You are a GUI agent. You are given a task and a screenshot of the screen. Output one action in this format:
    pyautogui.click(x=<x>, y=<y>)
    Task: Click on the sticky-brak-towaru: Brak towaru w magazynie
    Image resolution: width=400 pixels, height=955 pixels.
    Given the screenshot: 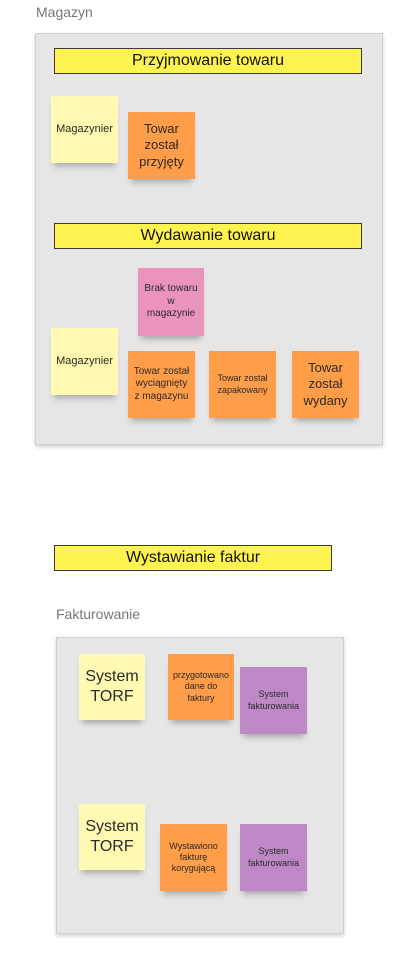 What is the action you would take?
    pyautogui.click(x=171, y=302)
    